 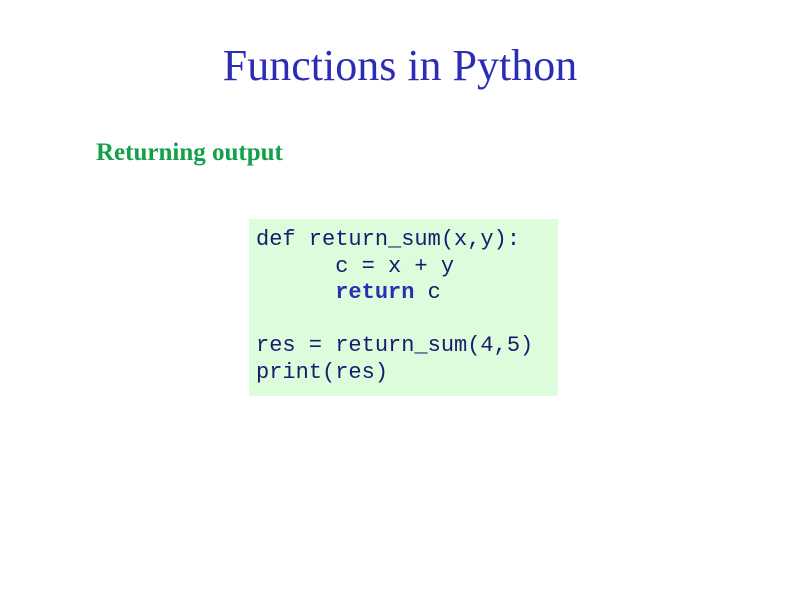 I want to click on code-line-call: res = return_sum(4,5), so click(x=395, y=345).